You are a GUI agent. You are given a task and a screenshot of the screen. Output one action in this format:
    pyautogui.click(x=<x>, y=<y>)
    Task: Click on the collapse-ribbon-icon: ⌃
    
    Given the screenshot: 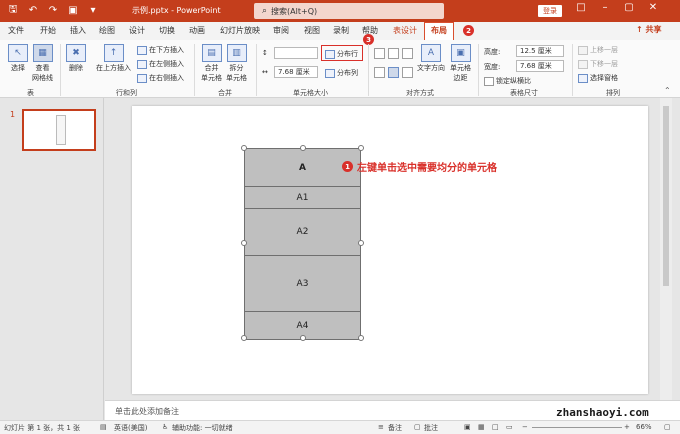 What is the action you would take?
    pyautogui.click(x=667, y=90)
    